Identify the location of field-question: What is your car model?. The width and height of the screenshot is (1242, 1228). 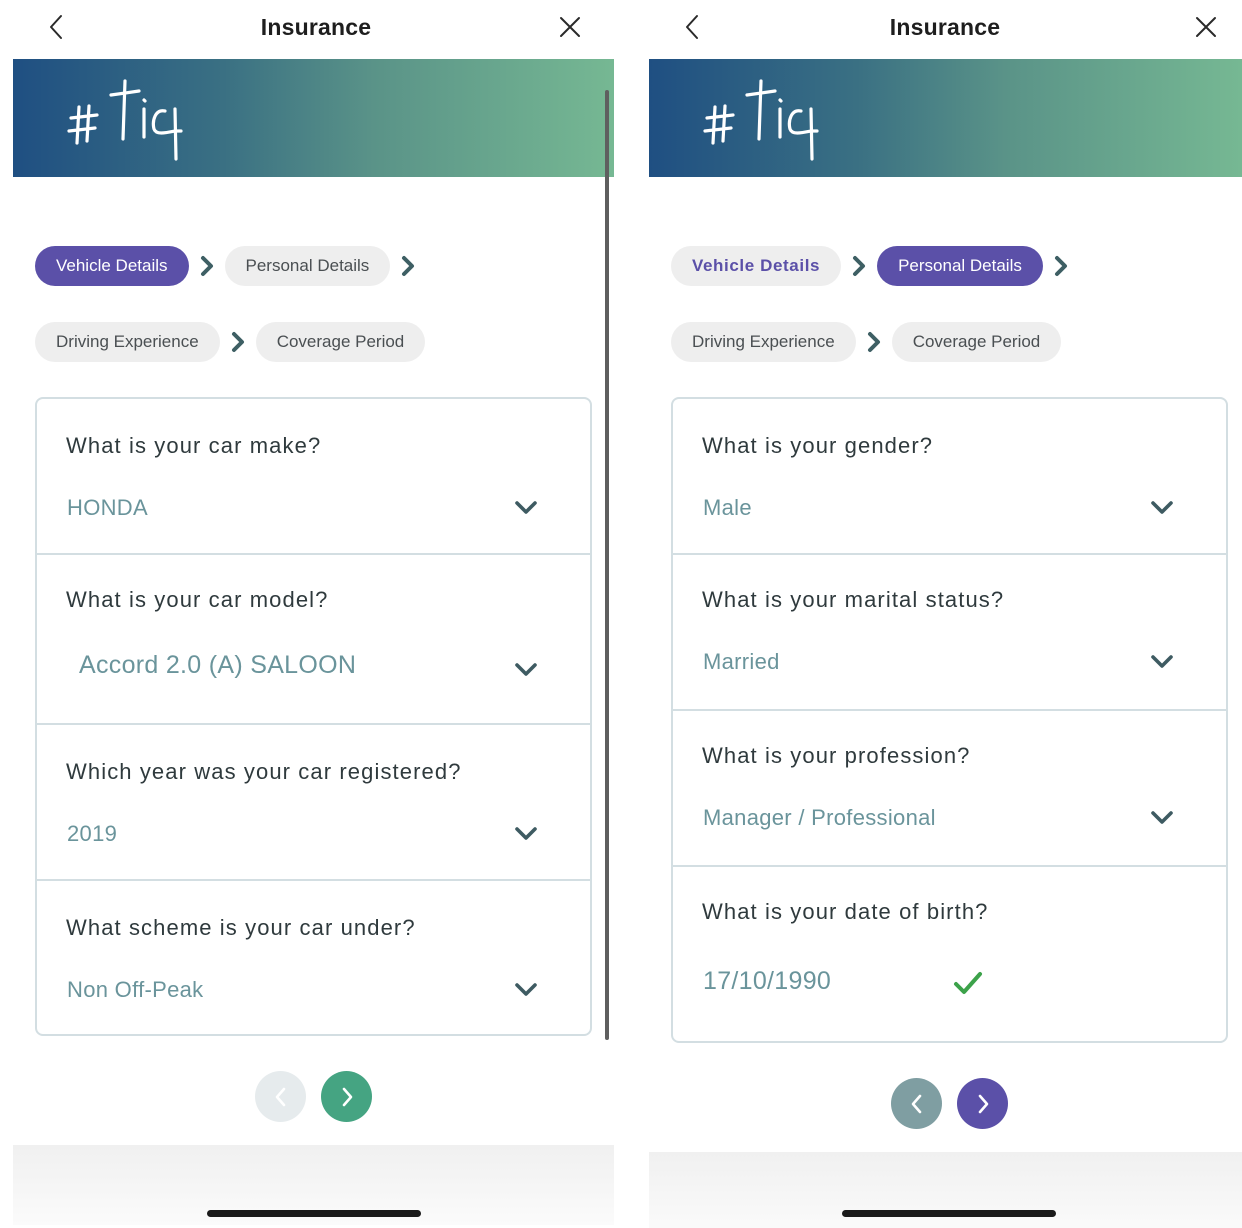
(197, 599).